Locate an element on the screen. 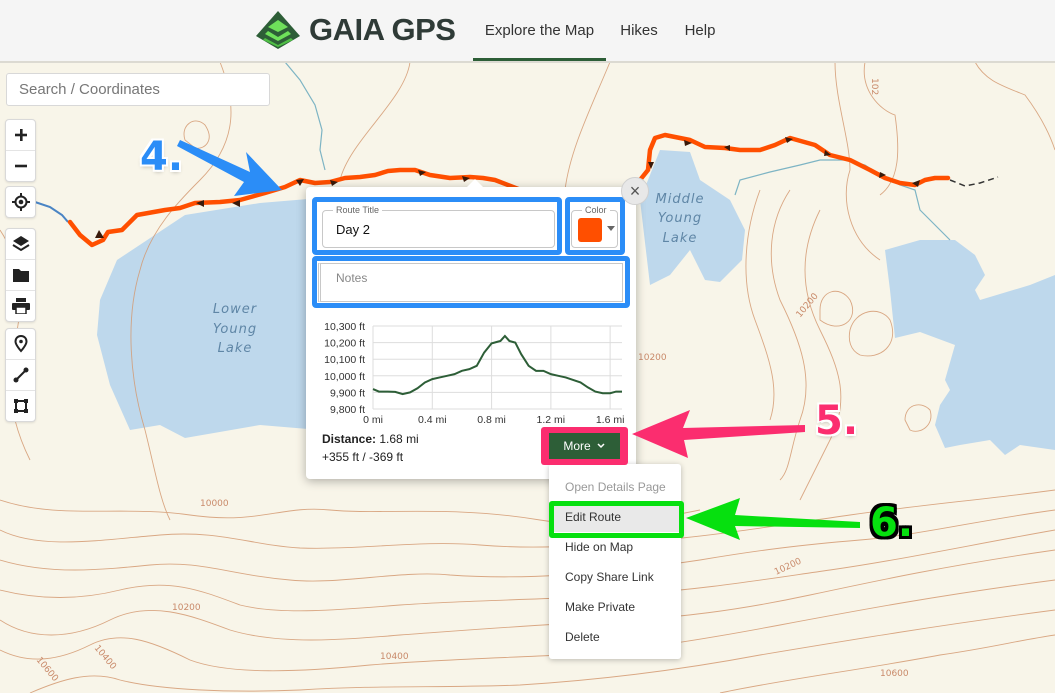 This screenshot has width=1055, height=693. x-tick-label: 1.2 mi is located at coordinates (551, 418).